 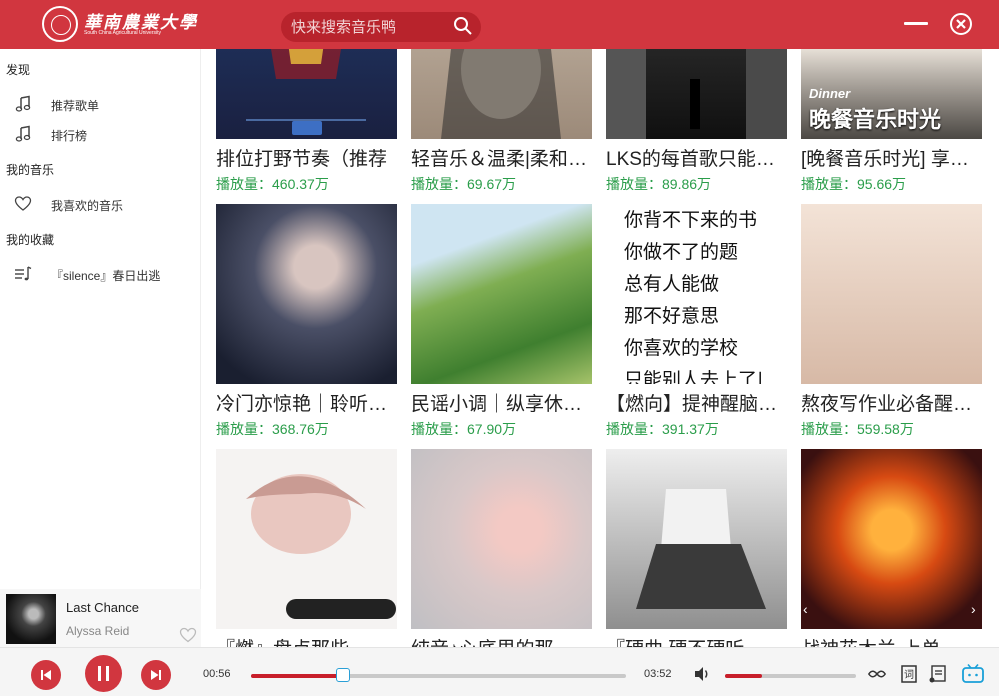 What do you see at coordinates (658, 674) in the screenshot?
I see `total-time: 03:52` at bounding box center [658, 674].